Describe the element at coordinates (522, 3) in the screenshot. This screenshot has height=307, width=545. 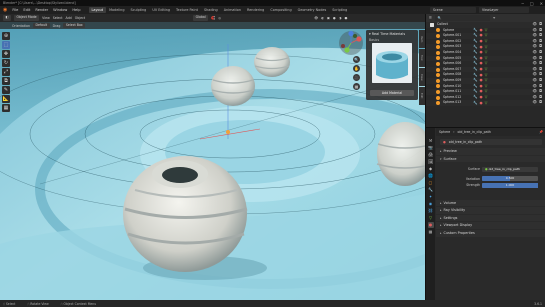
I see `minimize-icon: ─` at that location.